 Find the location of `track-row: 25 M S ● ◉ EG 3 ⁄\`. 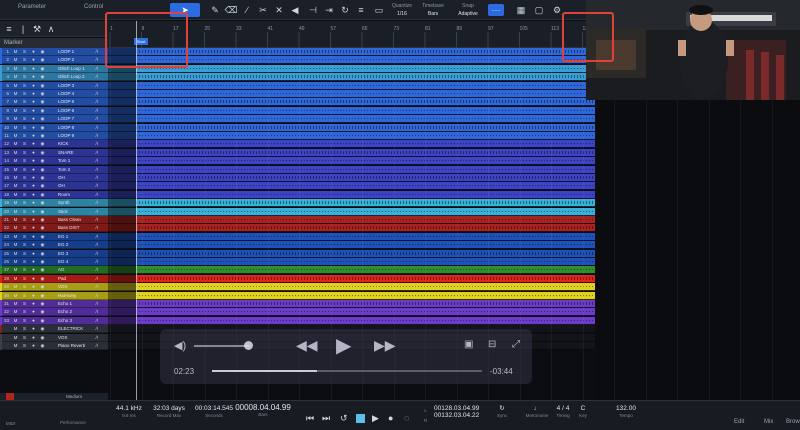

track-row: 25 M S ● ◉ EG 3 ⁄\ is located at coordinates (297, 253).